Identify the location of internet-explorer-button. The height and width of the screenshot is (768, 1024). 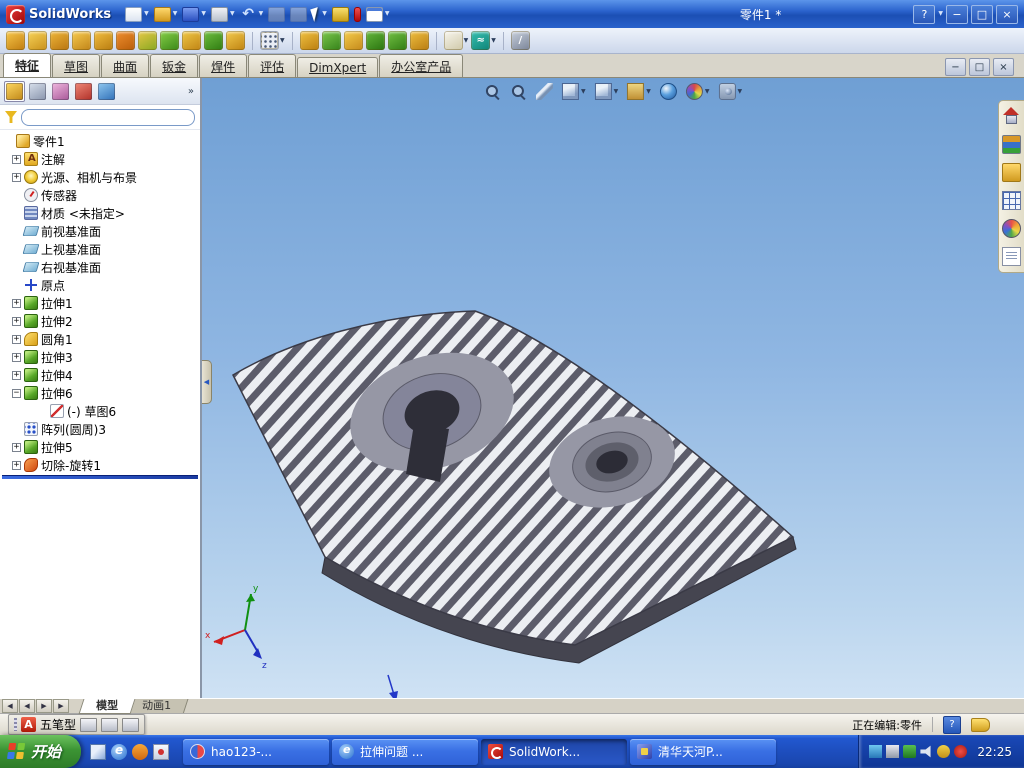
(119, 751).